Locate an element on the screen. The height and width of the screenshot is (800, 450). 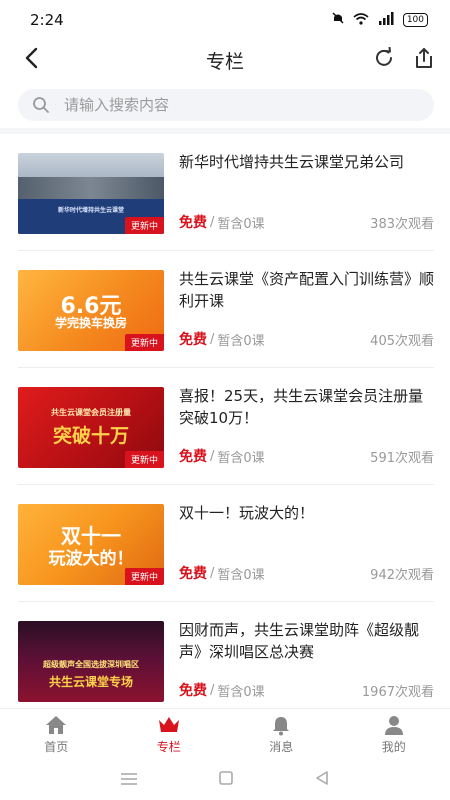
view-count: 383次观看 is located at coordinates (402, 224).